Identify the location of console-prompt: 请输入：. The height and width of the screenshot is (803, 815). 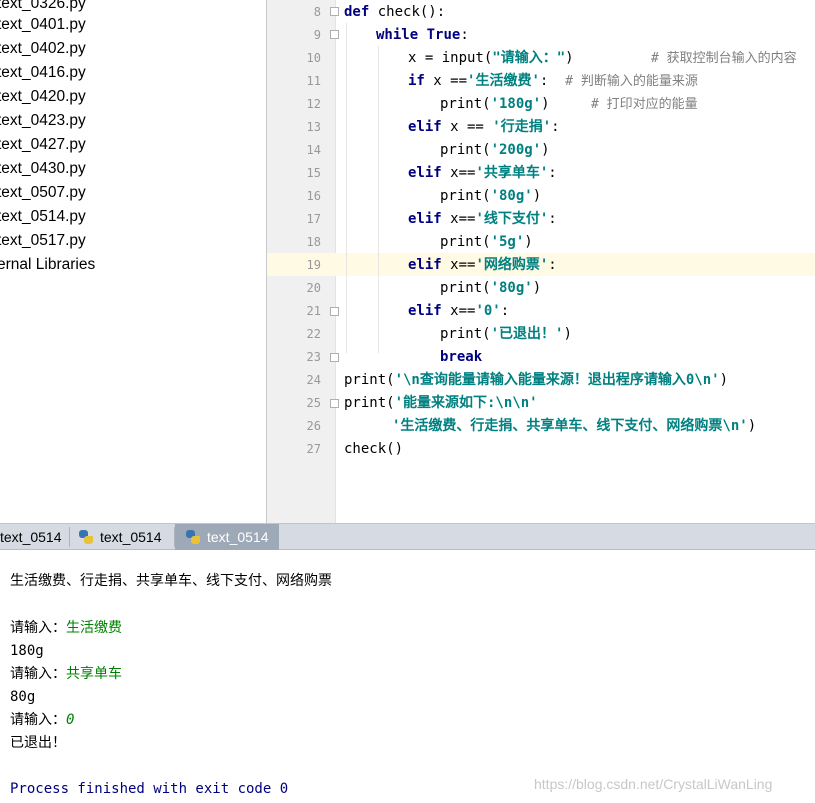
(38, 628).